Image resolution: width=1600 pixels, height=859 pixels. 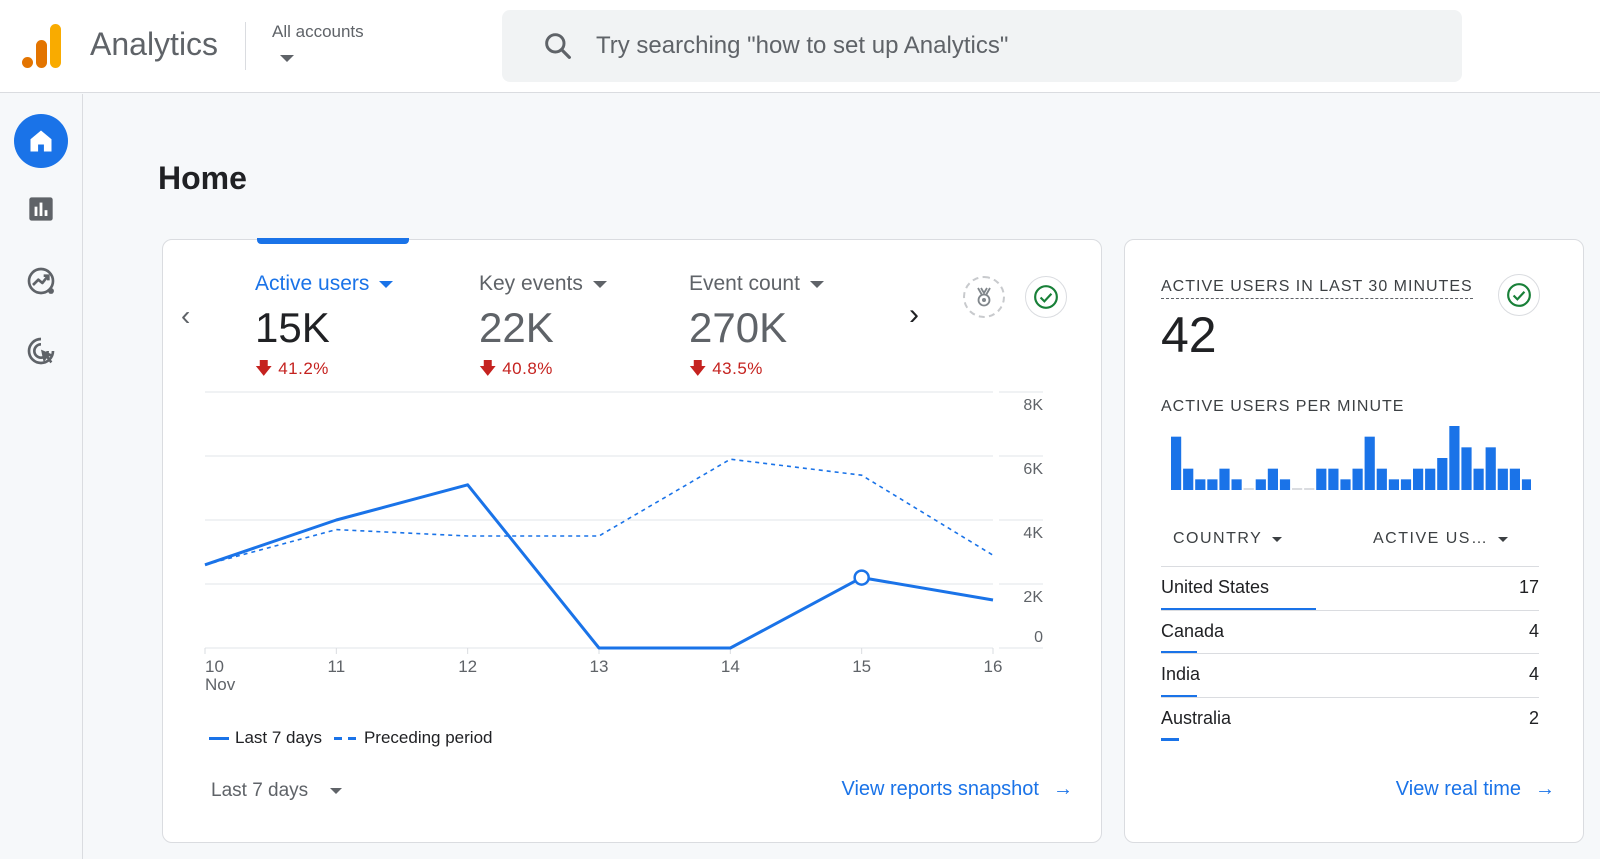 What do you see at coordinates (1196, 717) in the screenshot?
I see `country-name: Australia` at bounding box center [1196, 717].